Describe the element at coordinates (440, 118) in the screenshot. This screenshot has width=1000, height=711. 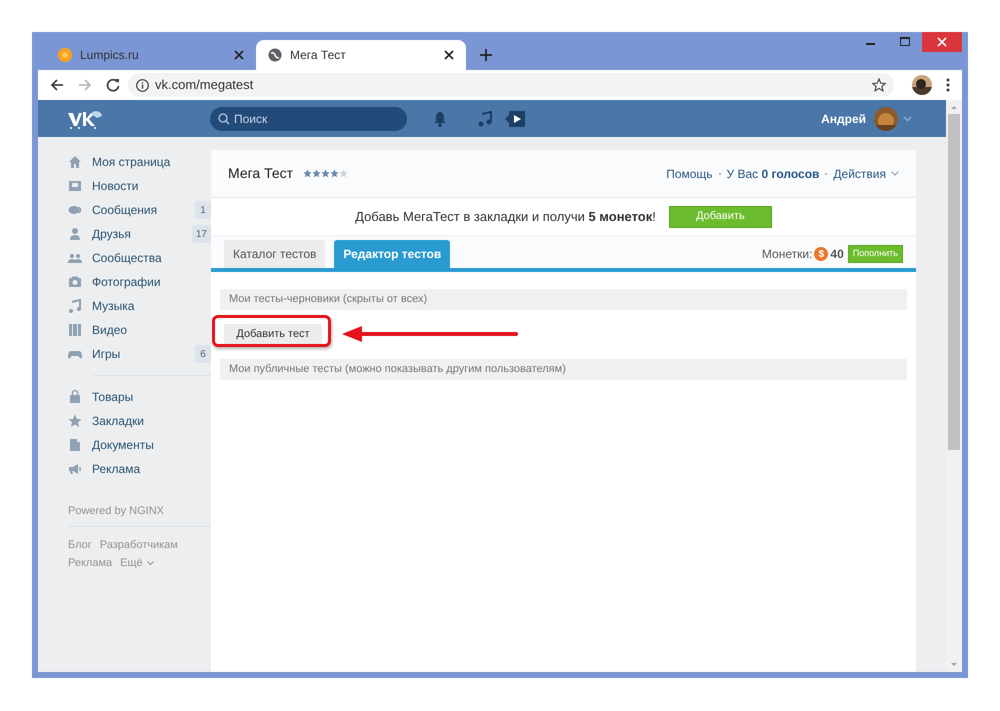
I see `bell-icon` at that location.